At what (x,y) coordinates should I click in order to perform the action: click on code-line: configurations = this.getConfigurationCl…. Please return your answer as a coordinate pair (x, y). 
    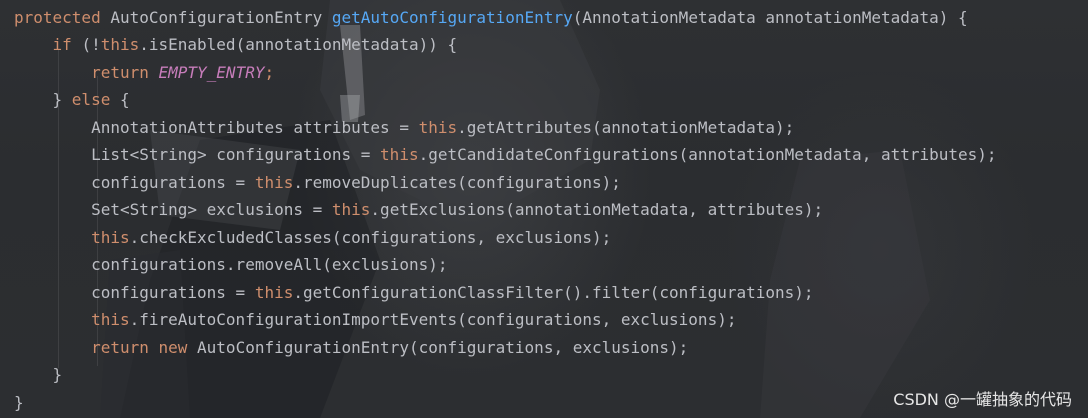
    Looking at the image, I should click on (414, 292).